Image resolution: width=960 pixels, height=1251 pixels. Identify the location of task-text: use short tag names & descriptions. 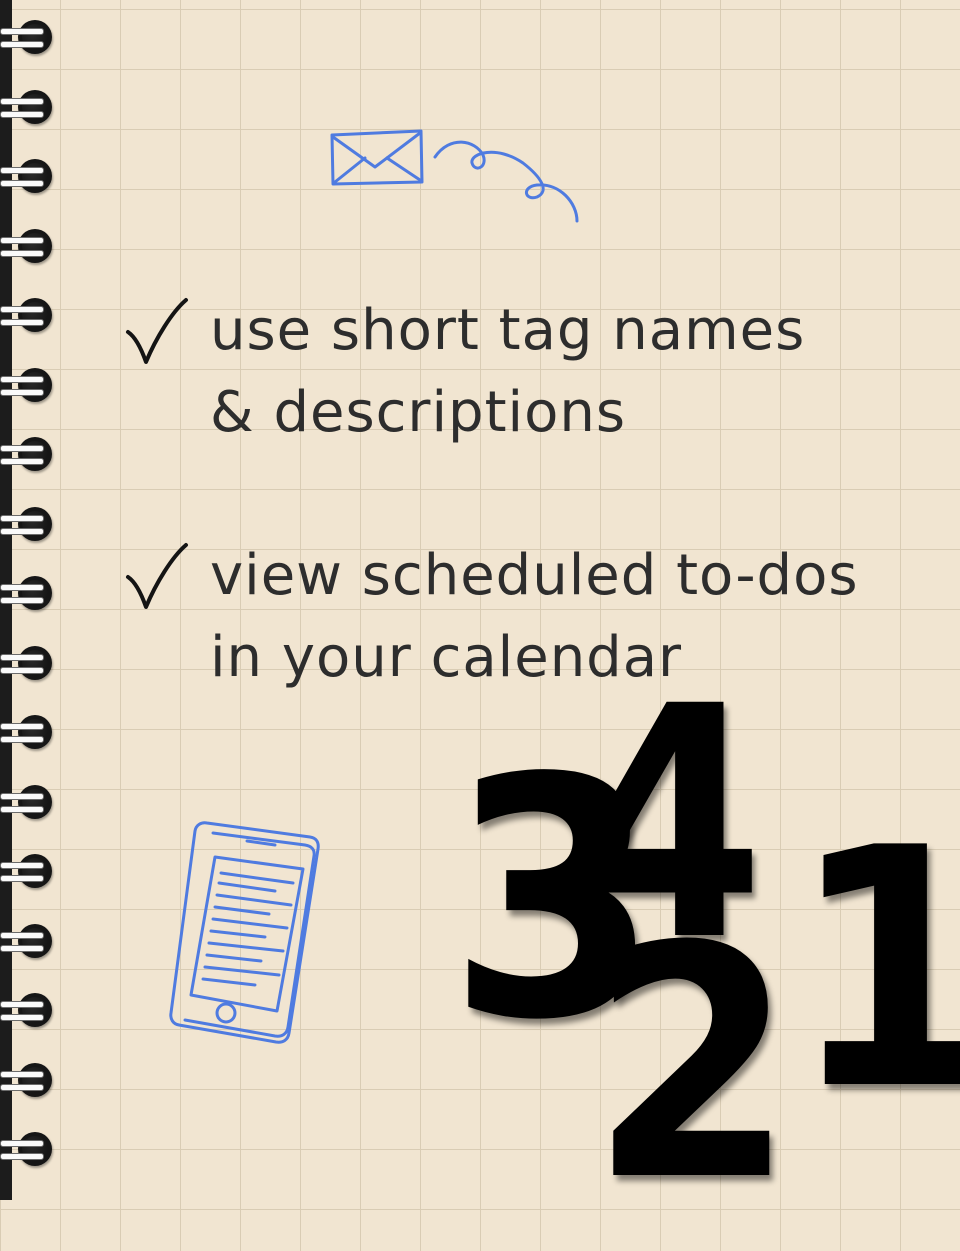
(507, 372).